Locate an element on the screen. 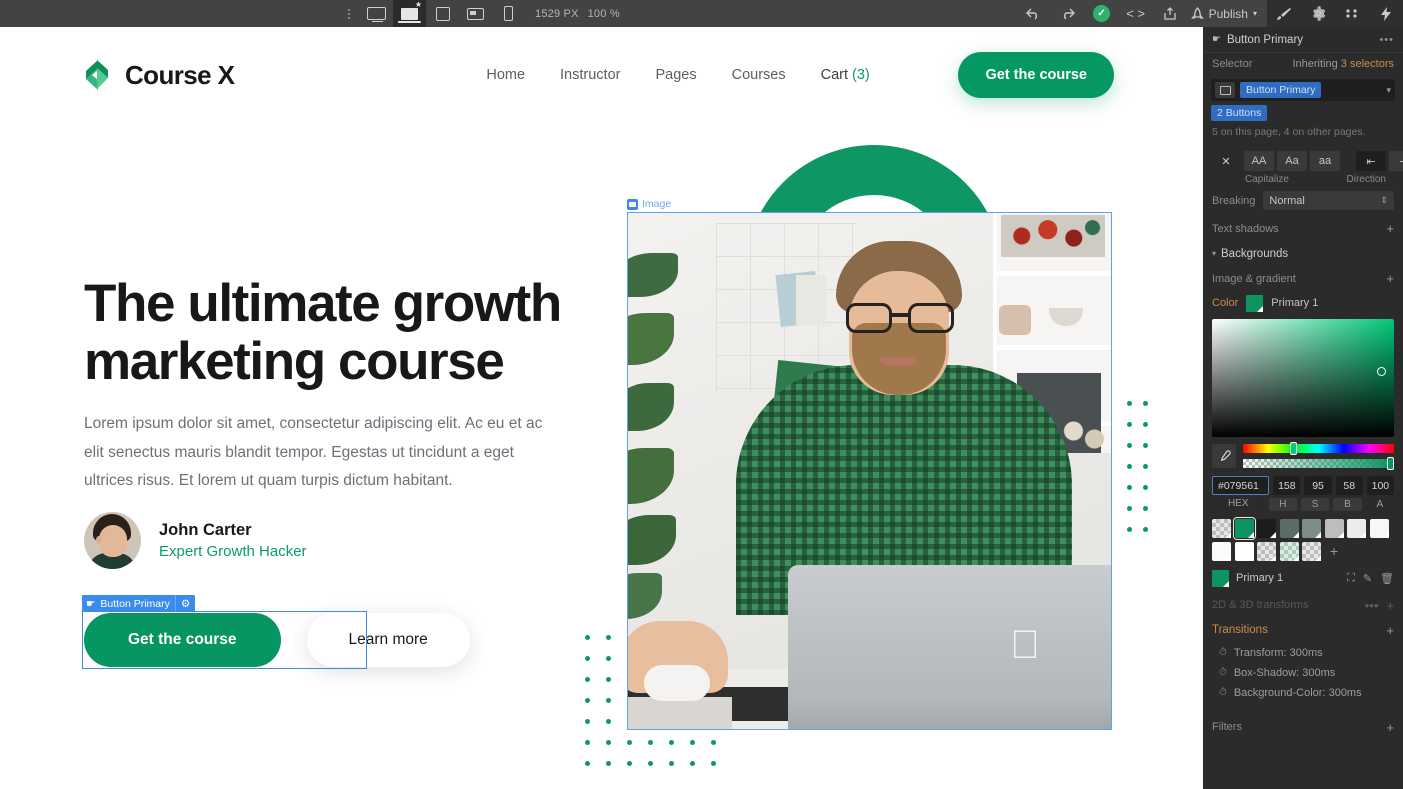  swatch-translucent-grey is located at coordinates (1266, 551).